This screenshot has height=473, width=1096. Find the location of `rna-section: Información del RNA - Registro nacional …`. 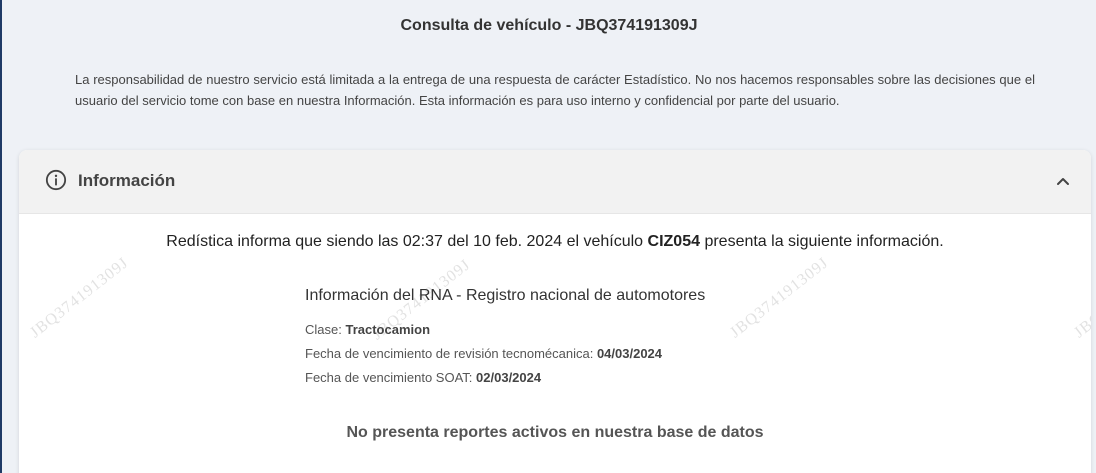

rna-section: Información del RNA - Registro nacional … is located at coordinates (605, 340).